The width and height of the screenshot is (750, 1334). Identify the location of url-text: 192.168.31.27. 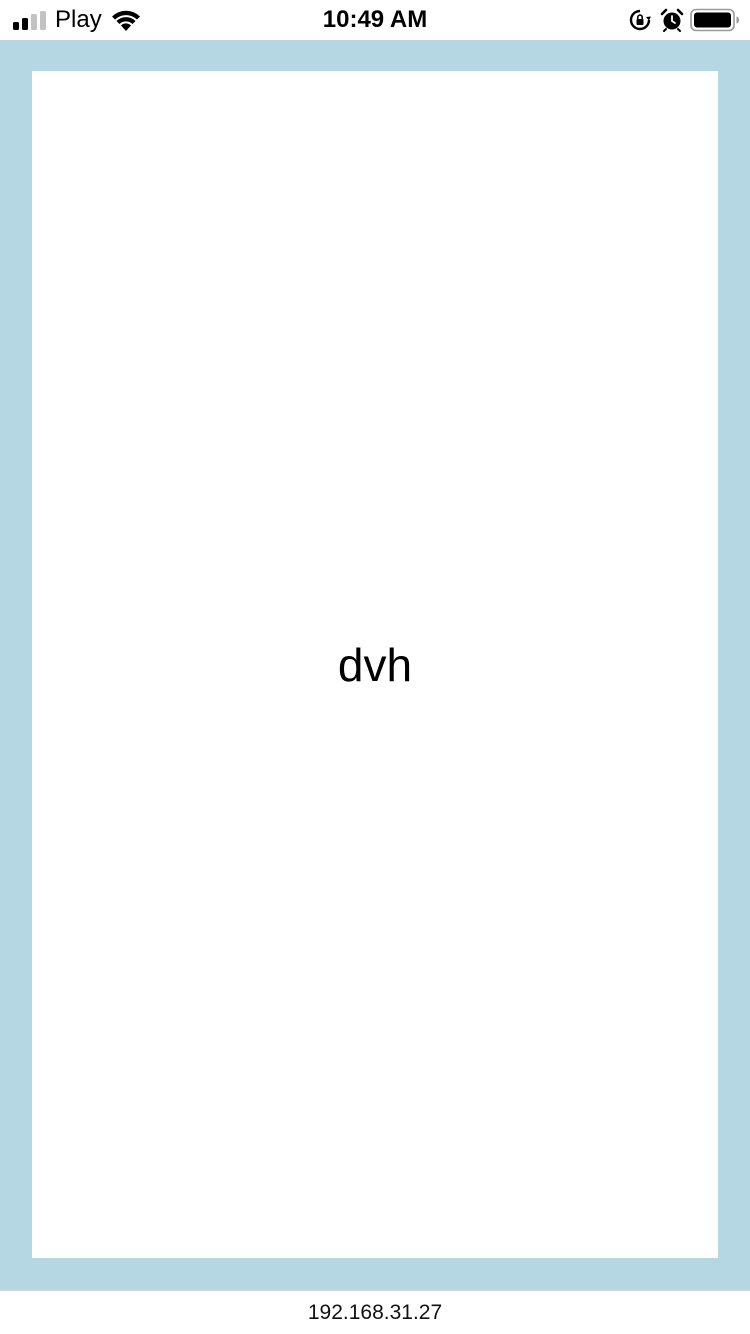
(375, 1313).